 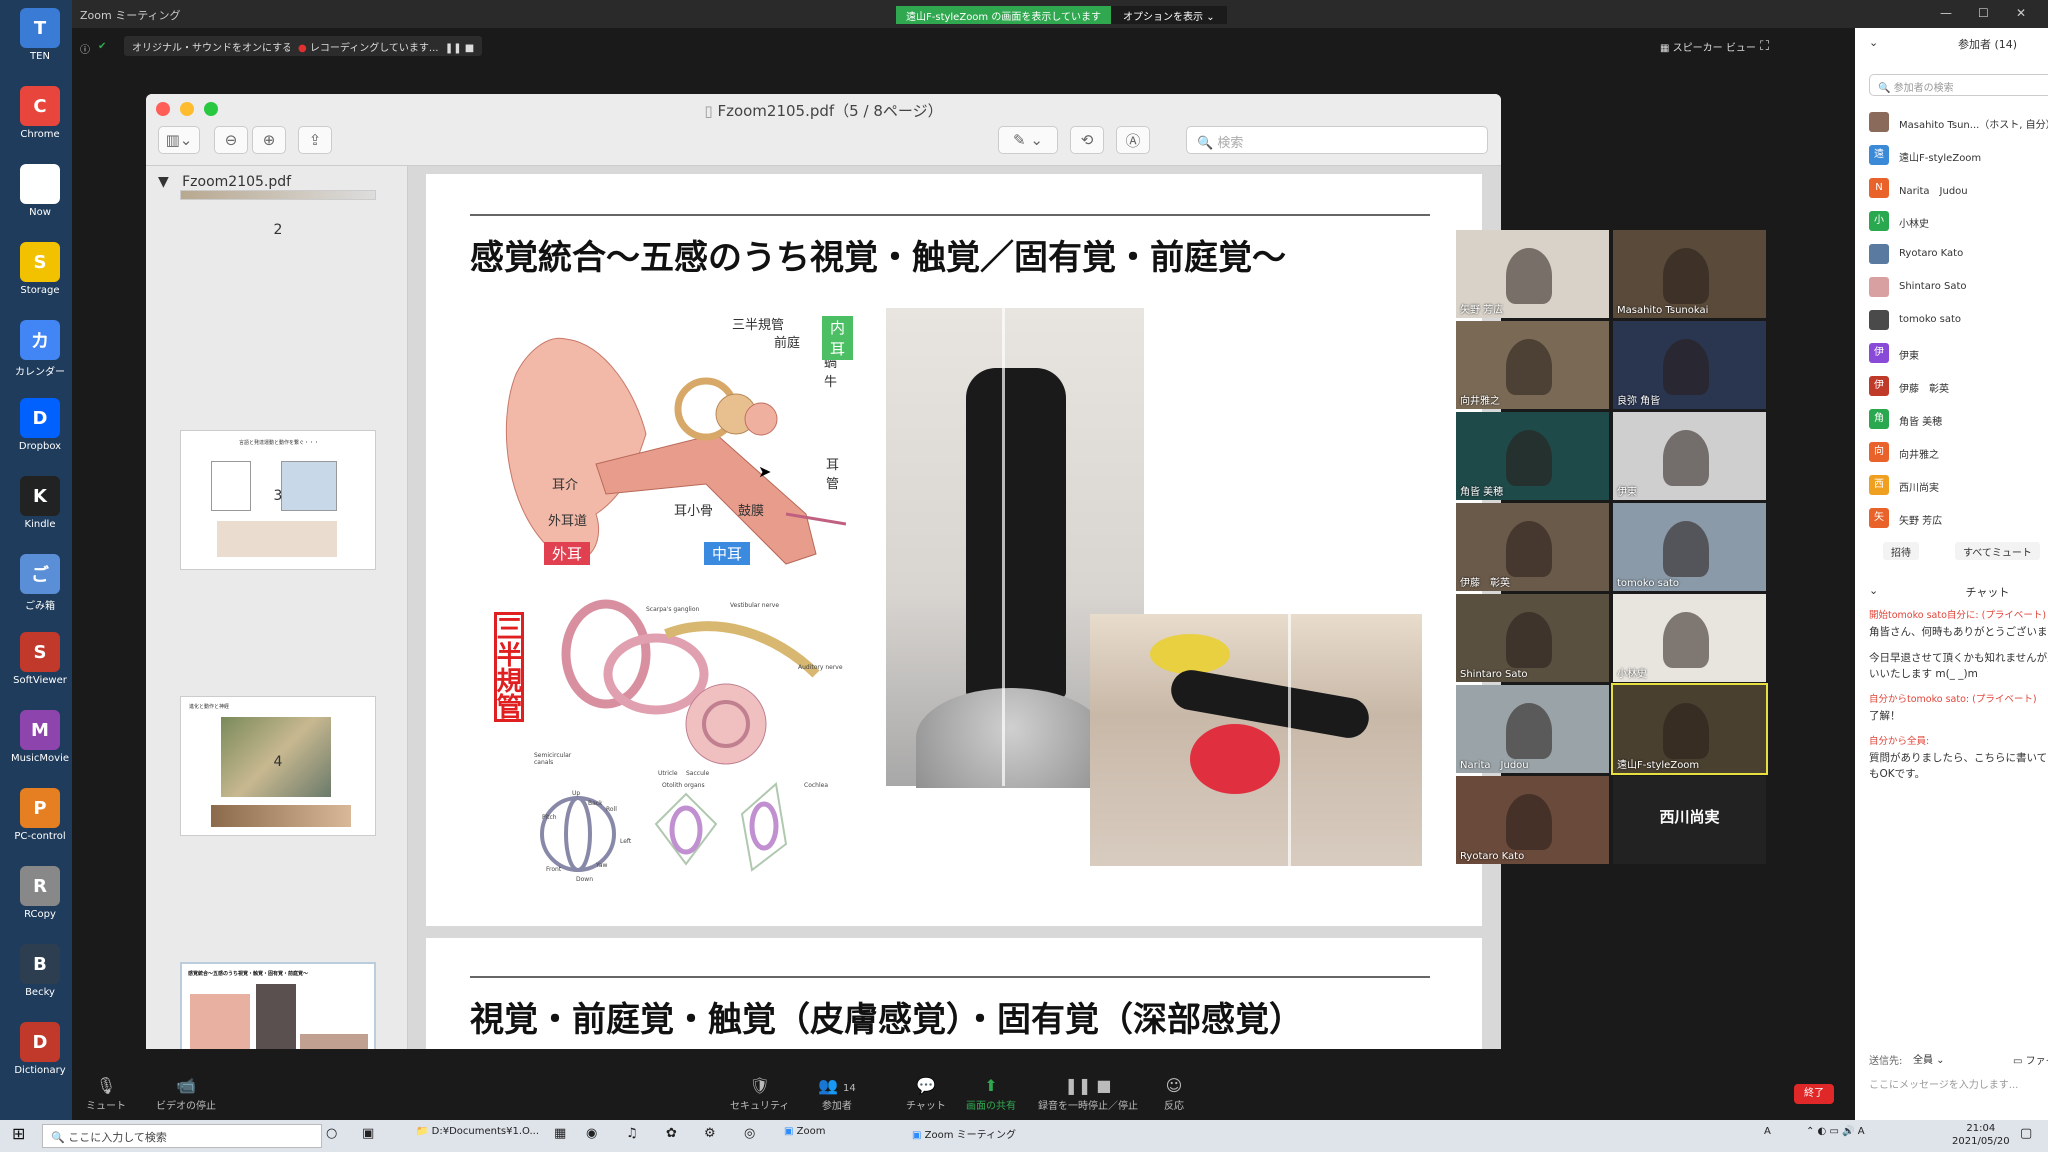 What do you see at coordinates (1532, 547) in the screenshot?
I see `video-tile: 伊藤 彰英` at bounding box center [1532, 547].